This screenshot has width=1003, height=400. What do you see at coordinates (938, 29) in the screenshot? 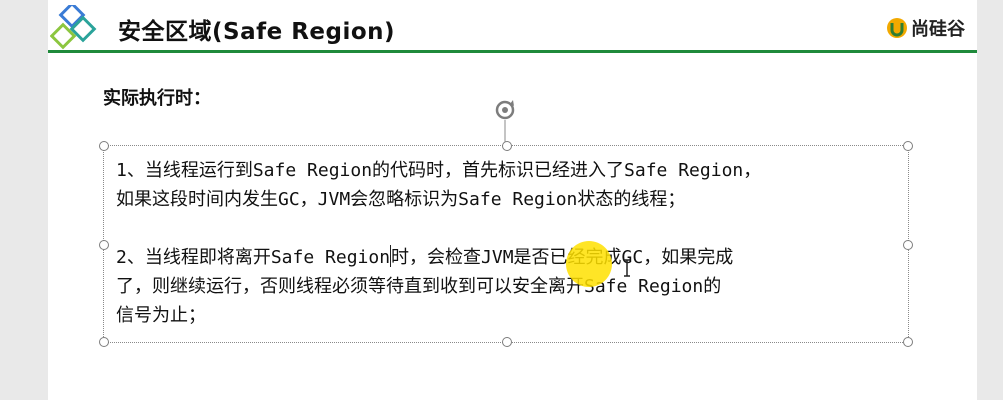
I see `brand-text: 尚硅谷` at bounding box center [938, 29].